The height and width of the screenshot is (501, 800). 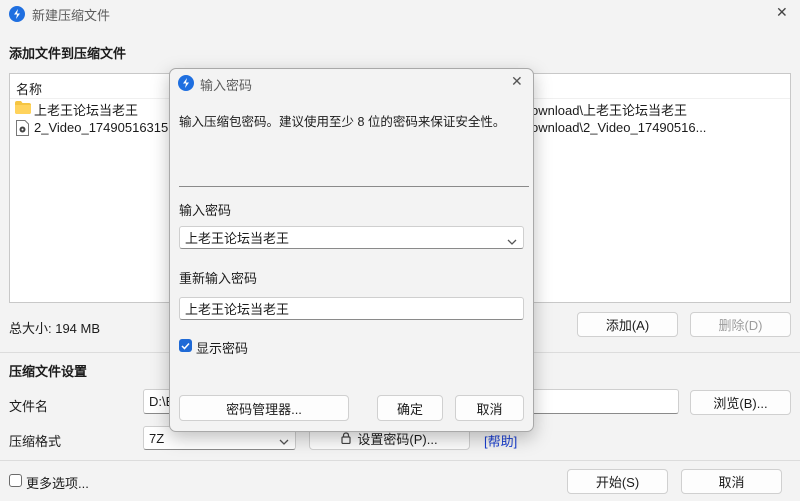 What do you see at coordinates (351, 237) in the screenshot?
I see `password-combo: 上老王论坛当老王` at bounding box center [351, 237].